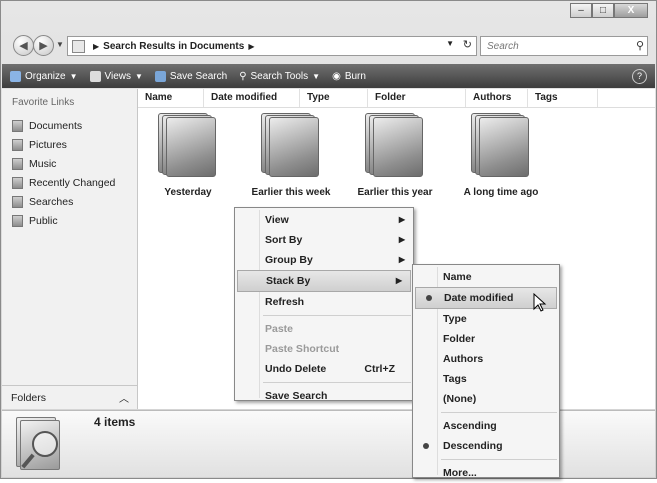 The width and height of the screenshot is (657, 483). What do you see at coordinates (336, 76) in the screenshot?
I see `burn-disc-icon: ◉` at bounding box center [336, 76].